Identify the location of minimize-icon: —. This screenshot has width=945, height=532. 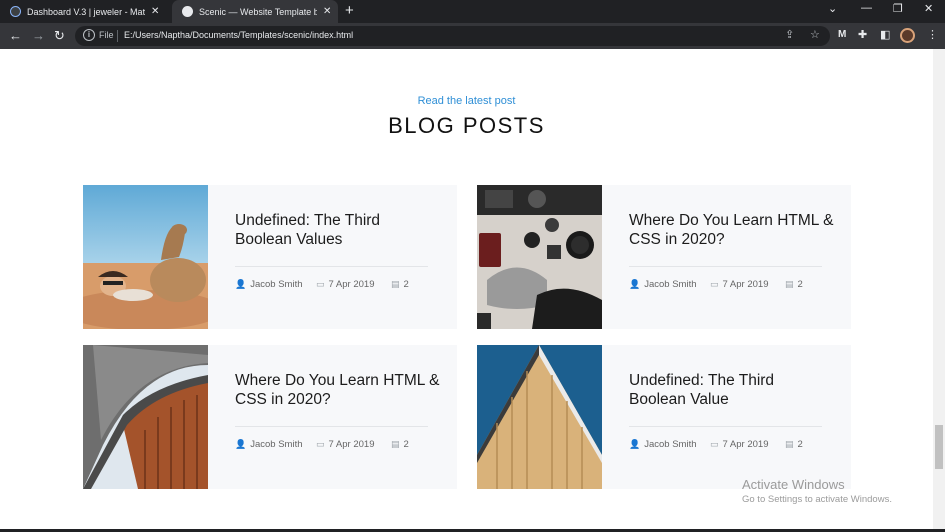
(866, 8).